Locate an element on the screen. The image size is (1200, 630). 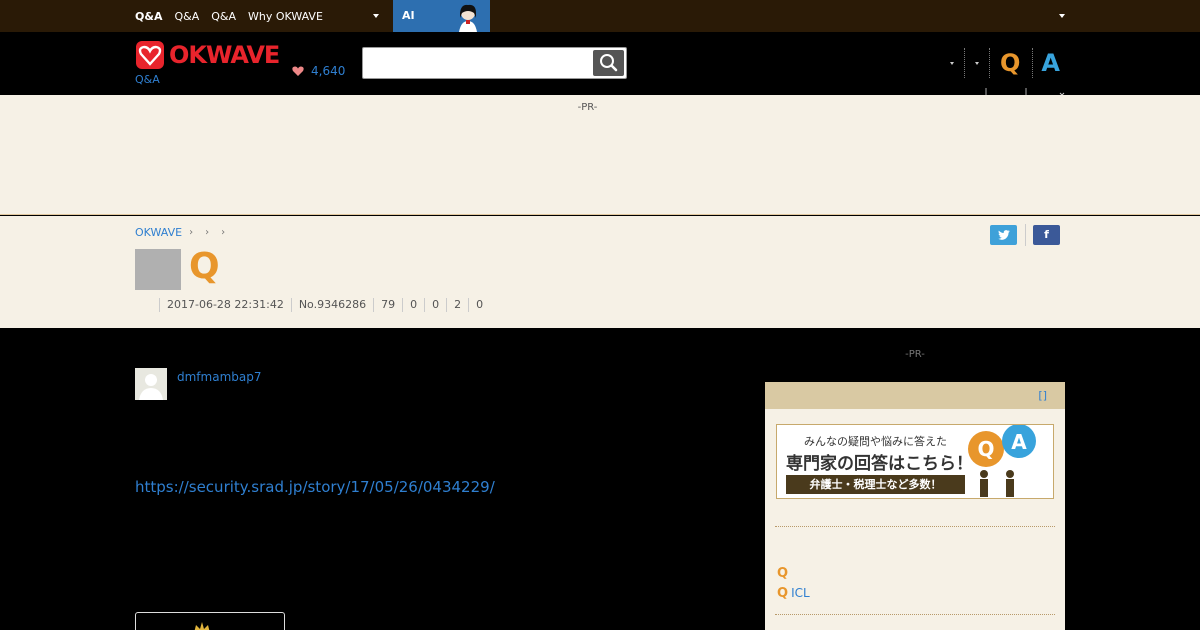
post-date: 2017-06-28 22:31:42 is located at coordinates (225, 305).